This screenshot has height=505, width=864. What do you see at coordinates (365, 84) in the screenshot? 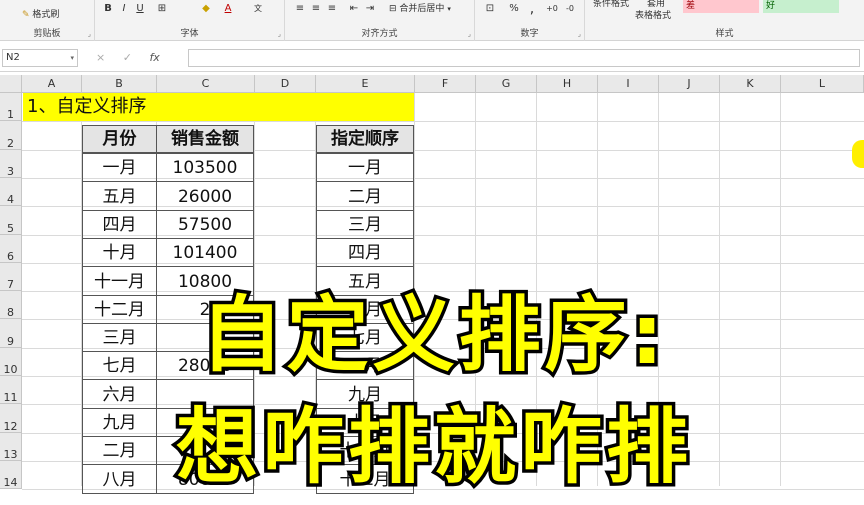
I see `column-header-e: E` at bounding box center [365, 84].